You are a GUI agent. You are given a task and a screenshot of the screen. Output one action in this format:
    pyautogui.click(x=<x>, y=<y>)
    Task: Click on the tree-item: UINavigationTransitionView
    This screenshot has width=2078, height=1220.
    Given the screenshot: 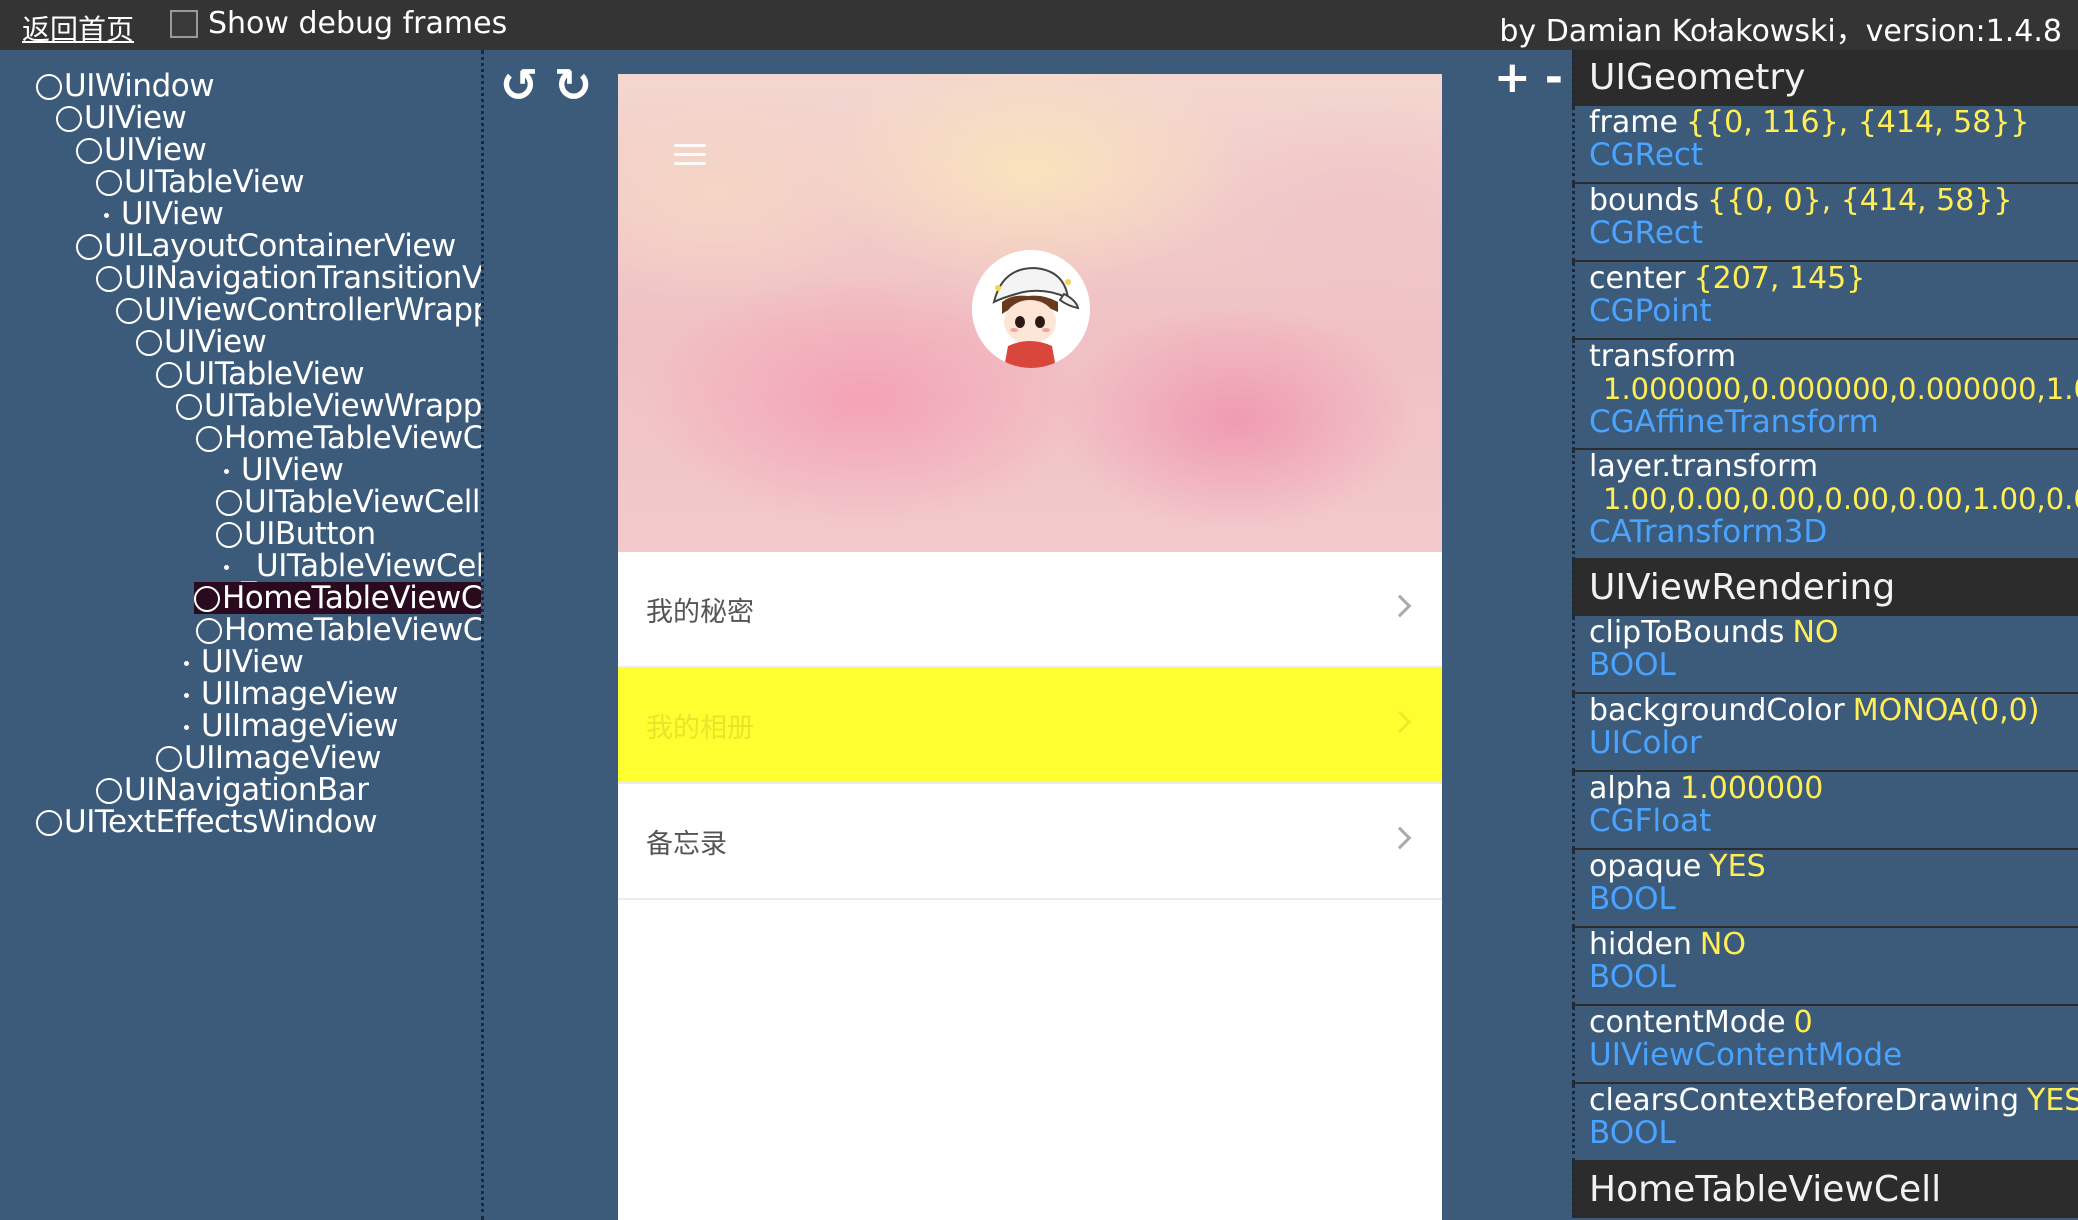 What is the action you would take?
    pyautogui.click(x=288, y=278)
    